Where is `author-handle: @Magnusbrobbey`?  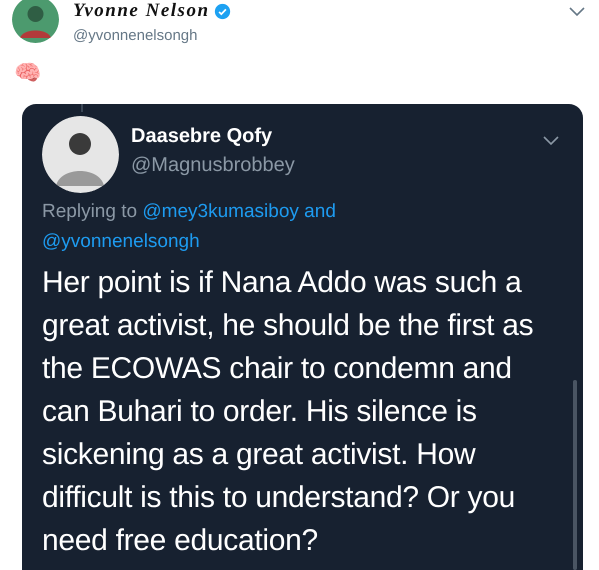 author-handle: @Magnusbrobbey is located at coordinates (213, 165).